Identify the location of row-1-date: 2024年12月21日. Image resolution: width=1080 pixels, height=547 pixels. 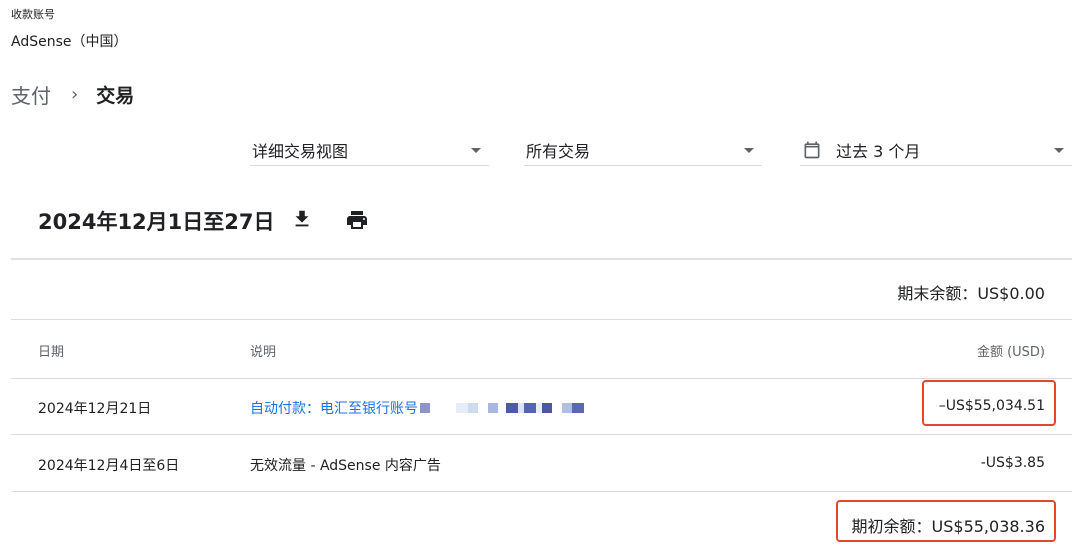
(95, 409).